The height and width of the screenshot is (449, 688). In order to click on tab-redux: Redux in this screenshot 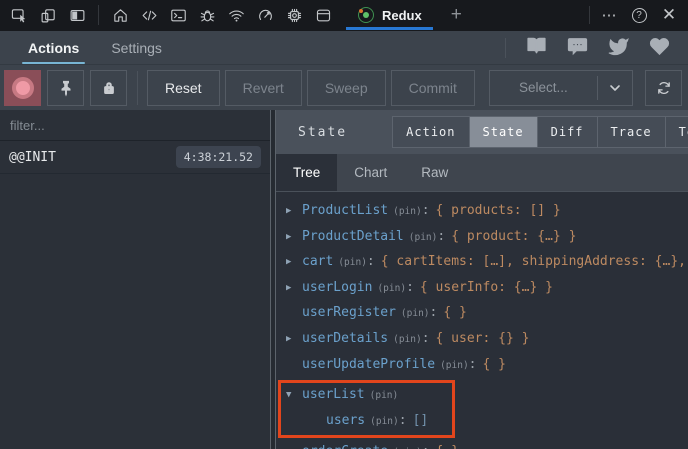, I will do `click(389, 15)`.